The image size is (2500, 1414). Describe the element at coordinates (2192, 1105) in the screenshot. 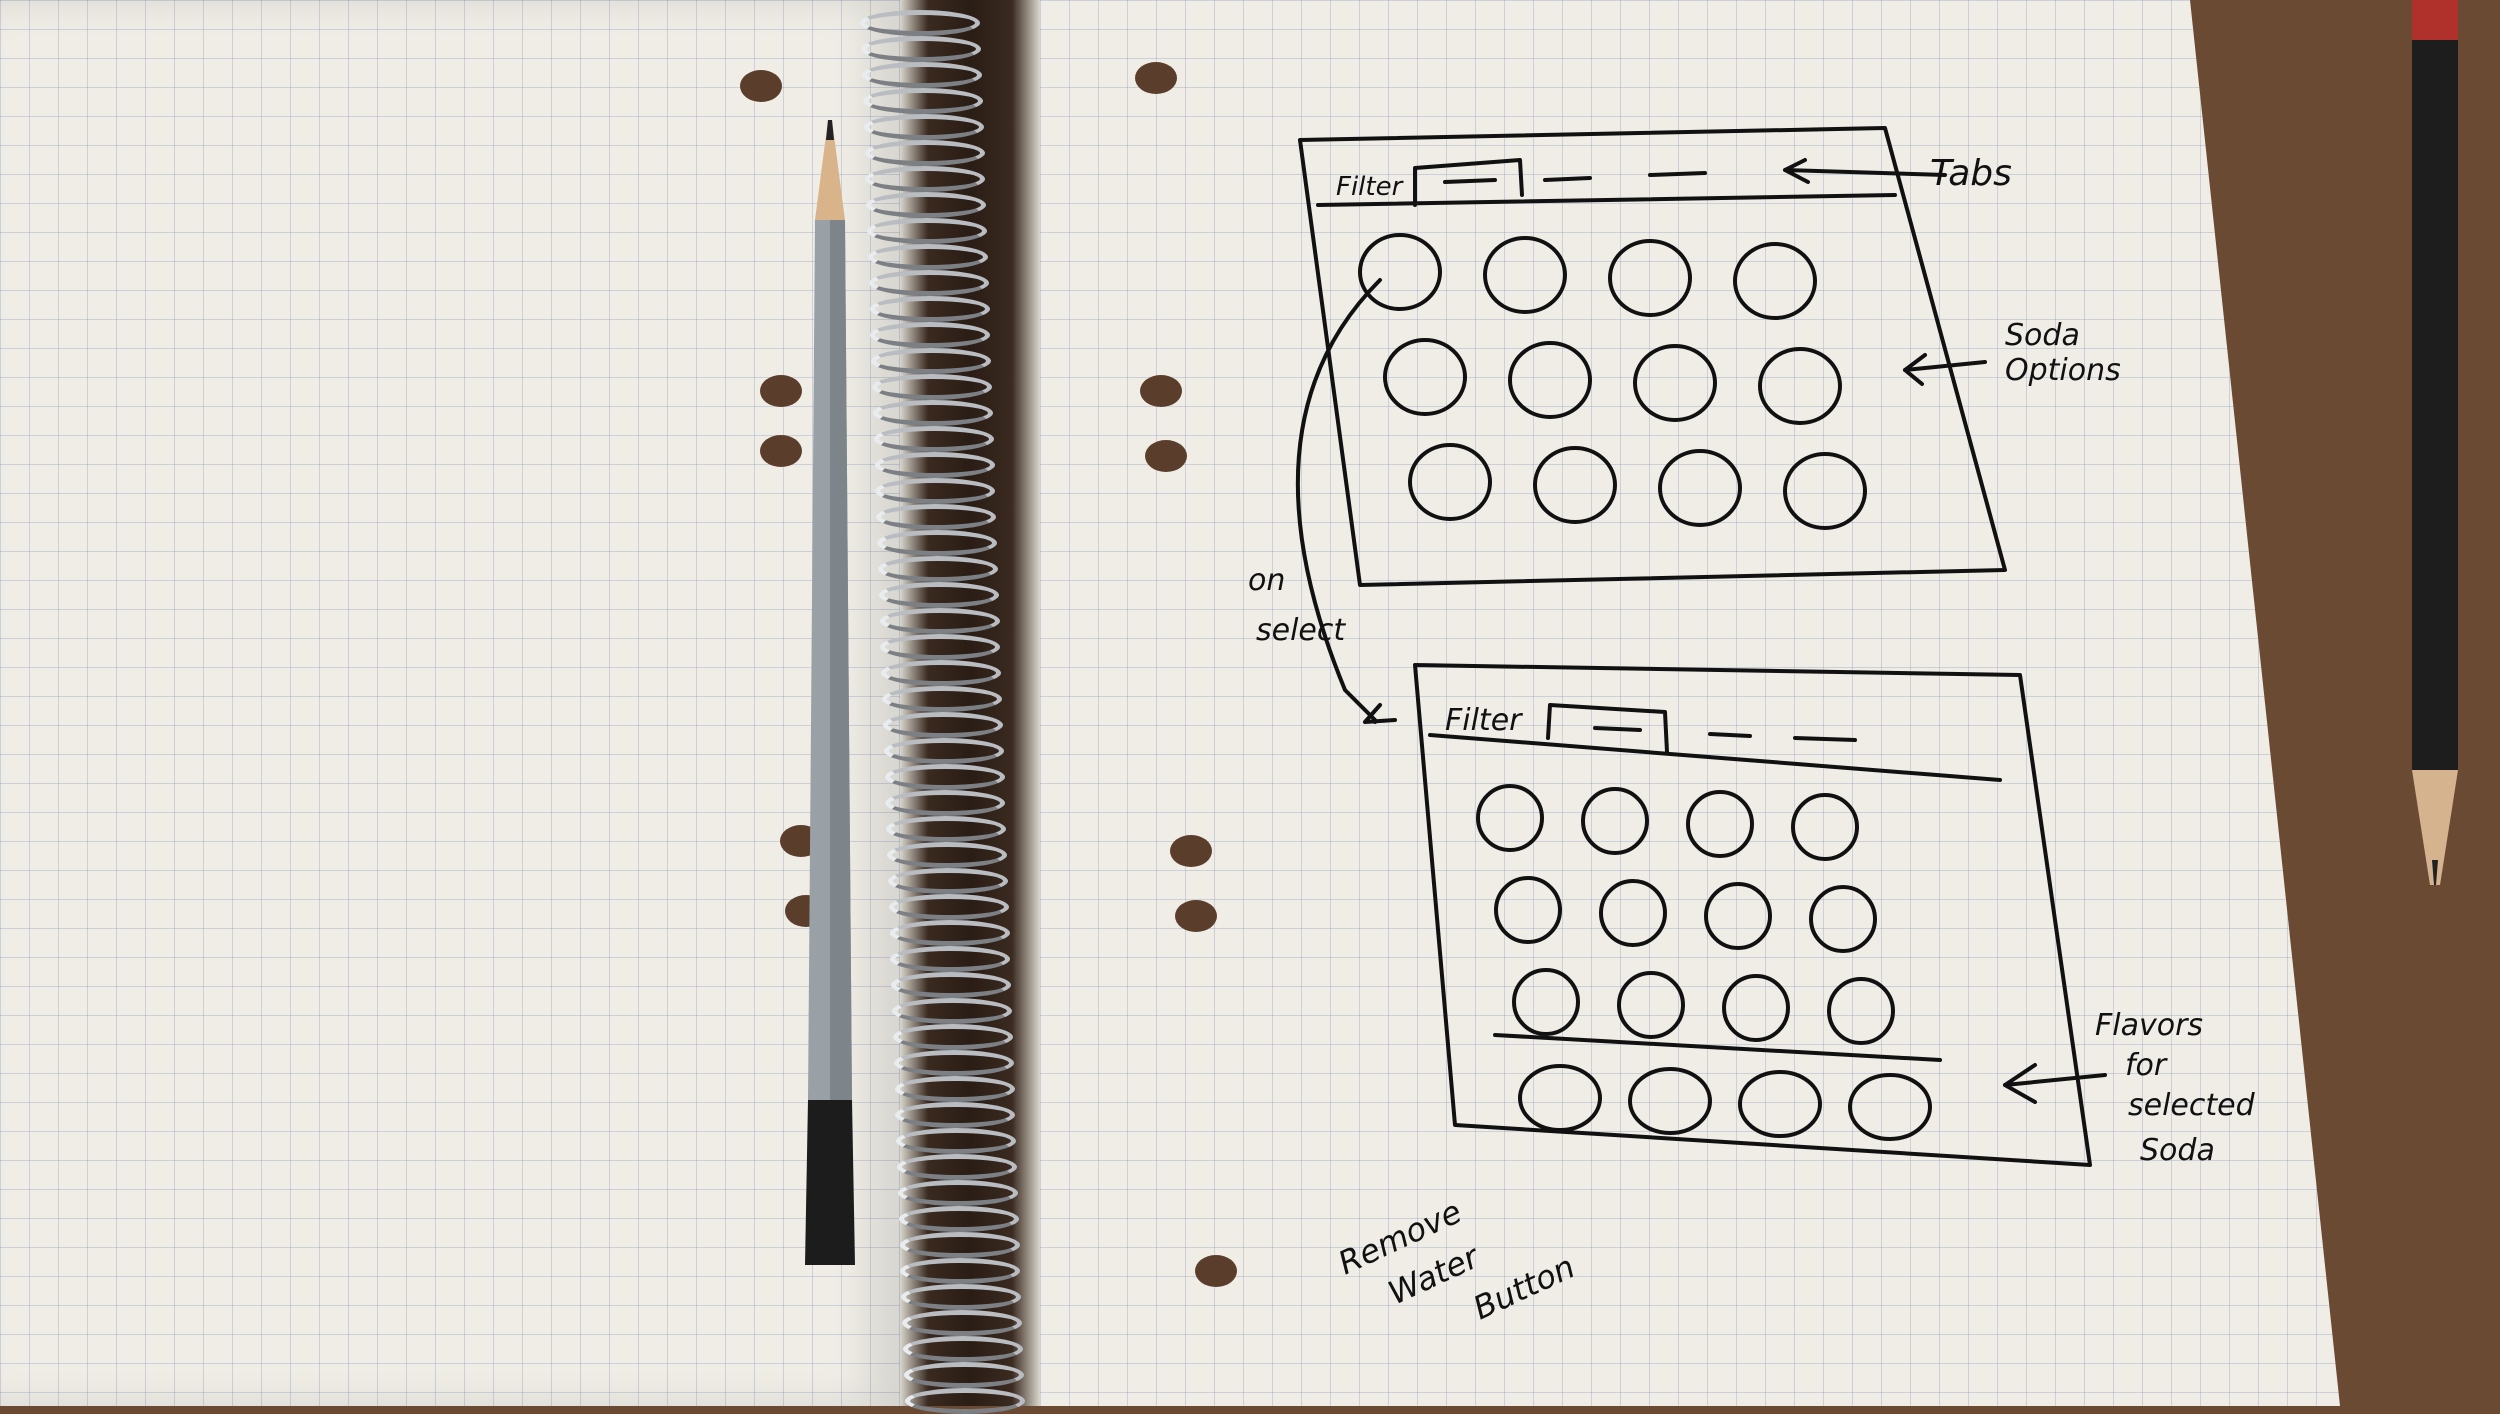

I see `annotation-selected: selected` at that location.